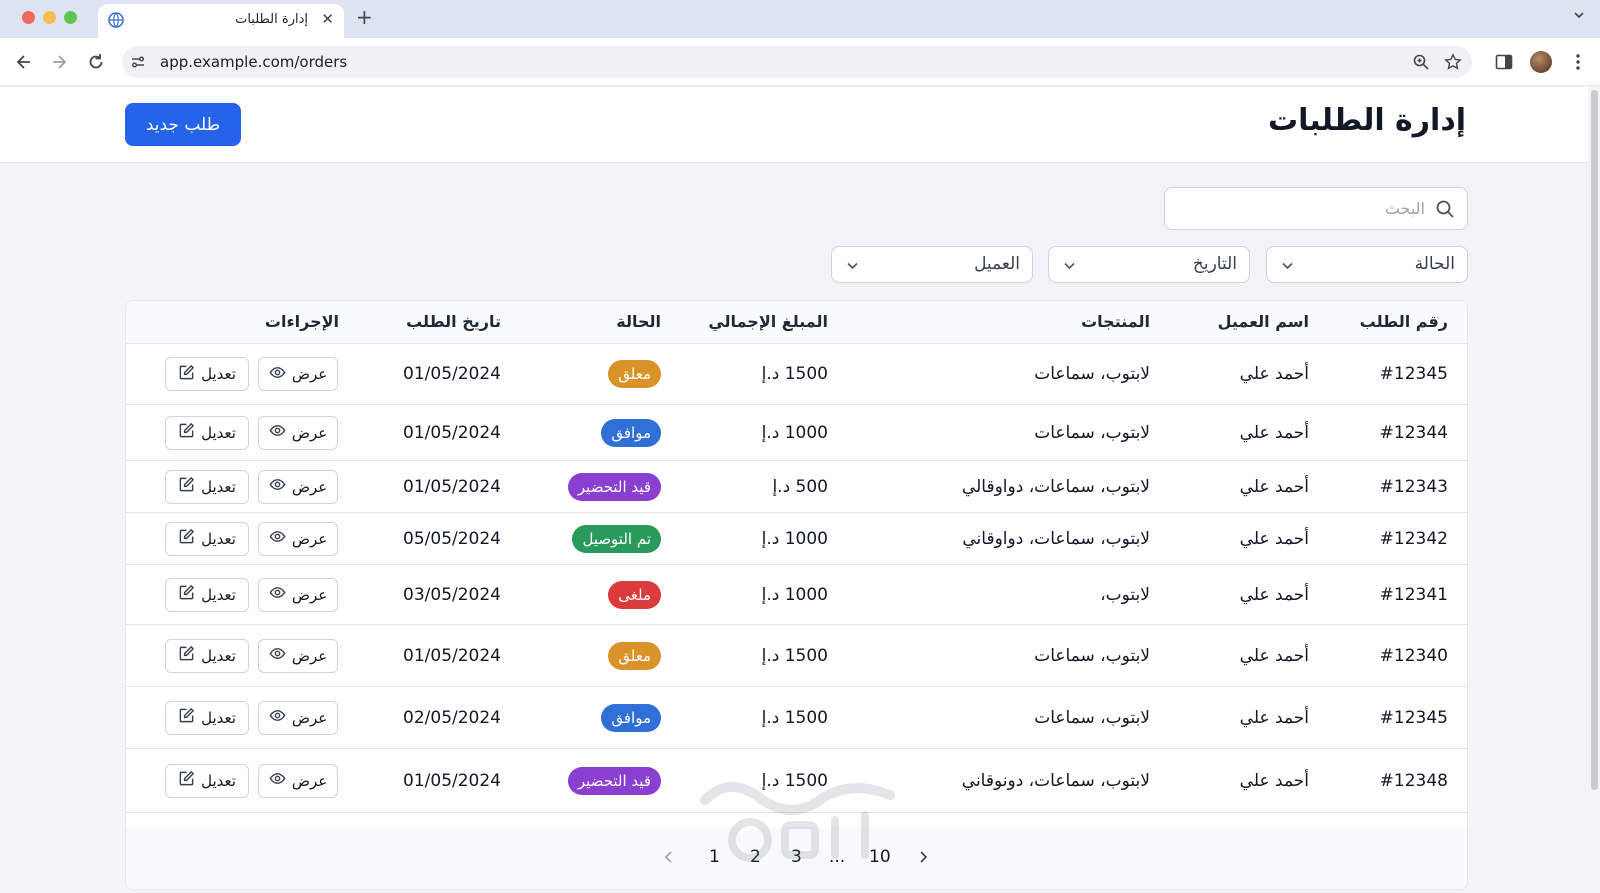 This screenshot has width=1600, height=893. I want to click on page-link-10: 10, so click(880, 857).